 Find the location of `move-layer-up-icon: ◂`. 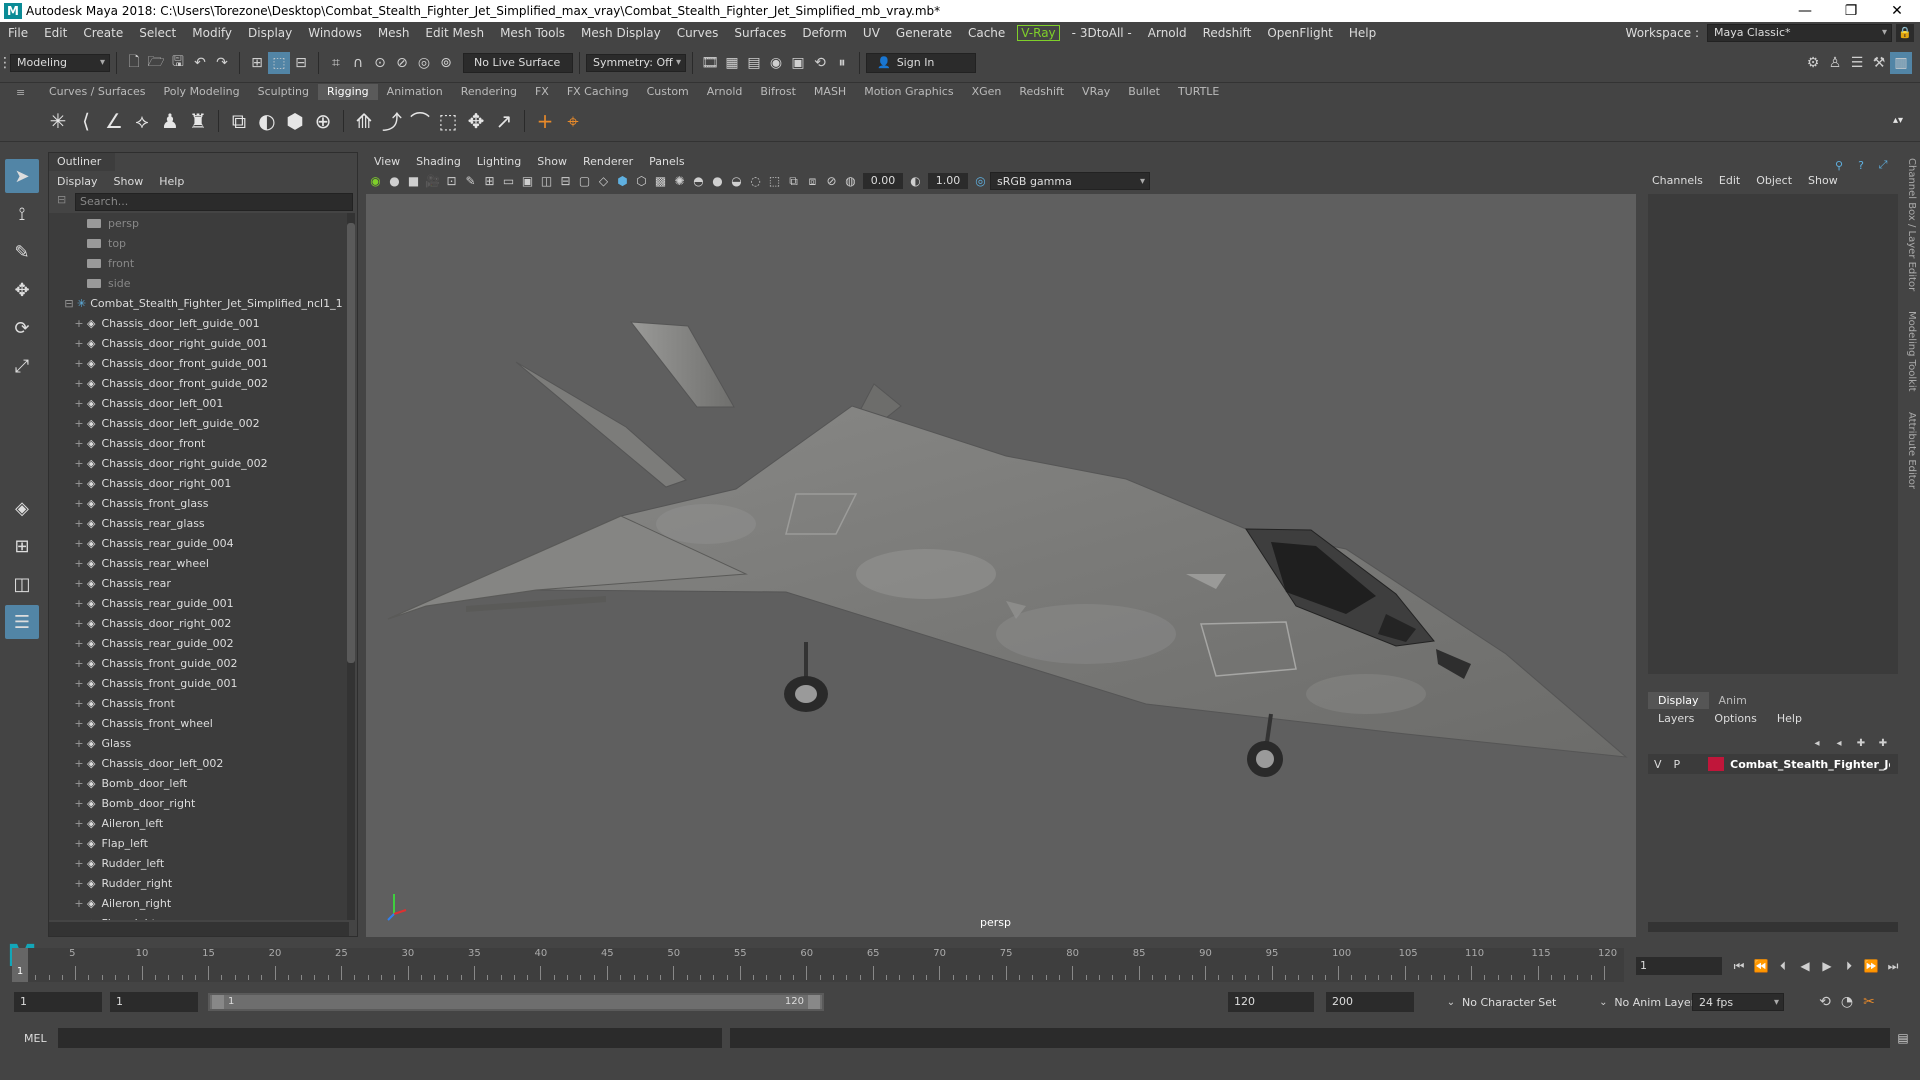

move-layer-up-icon: ◂ is located at coordinates (1817, 743).